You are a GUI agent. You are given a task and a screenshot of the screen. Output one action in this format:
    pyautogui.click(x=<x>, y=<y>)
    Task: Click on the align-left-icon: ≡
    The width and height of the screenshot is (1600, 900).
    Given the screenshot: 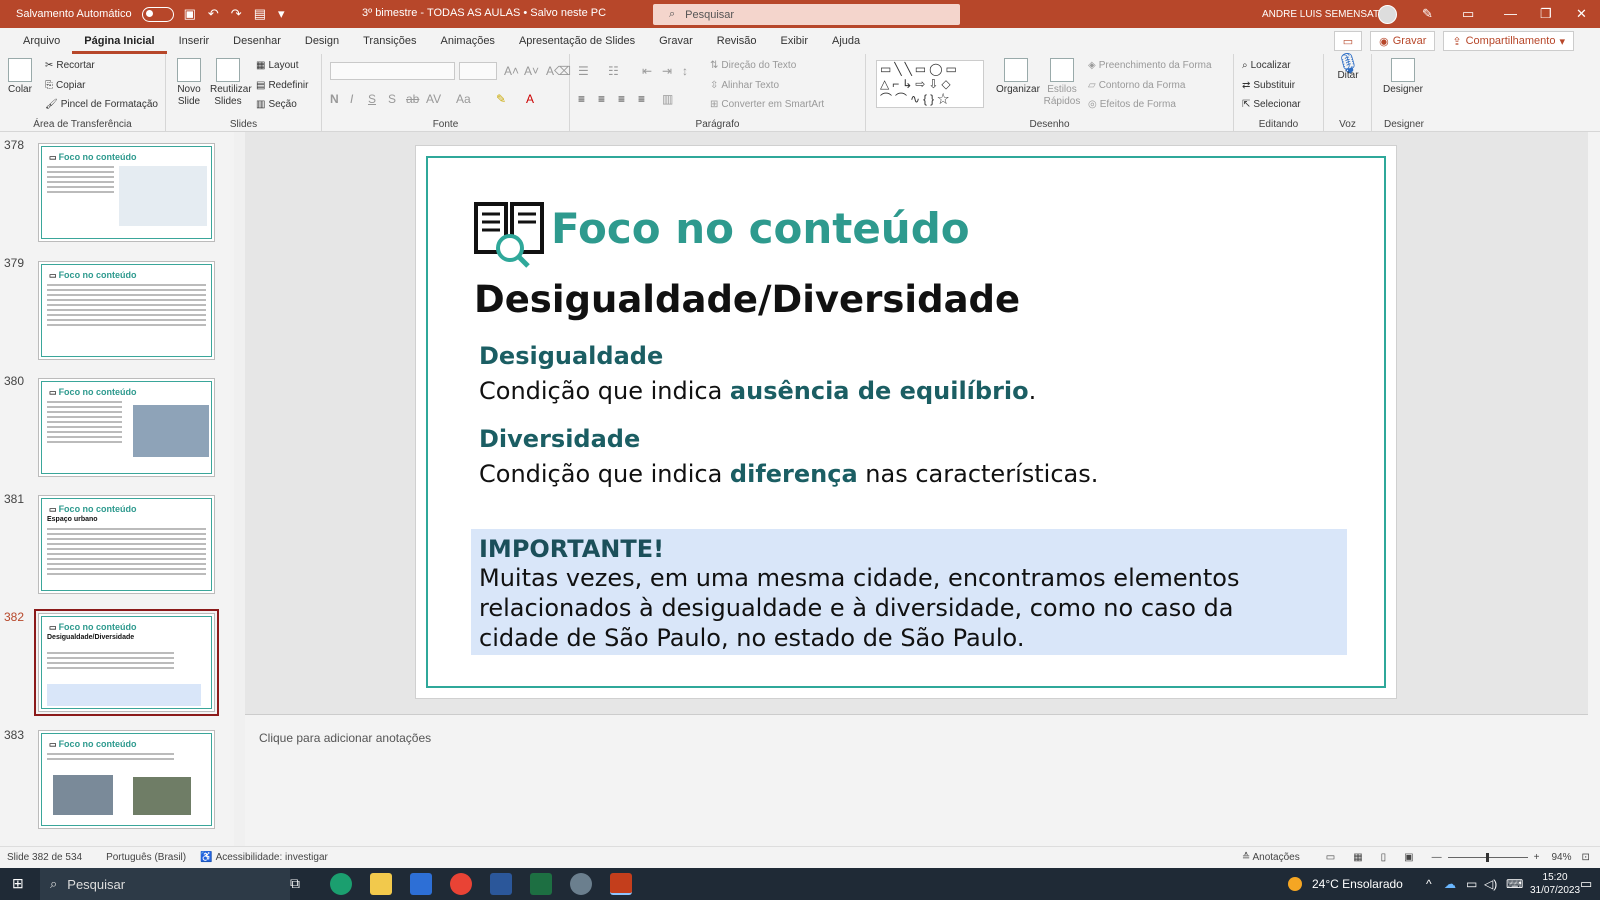 What is the action you would take?
    pyautogui.click(x=581, y=99)
    